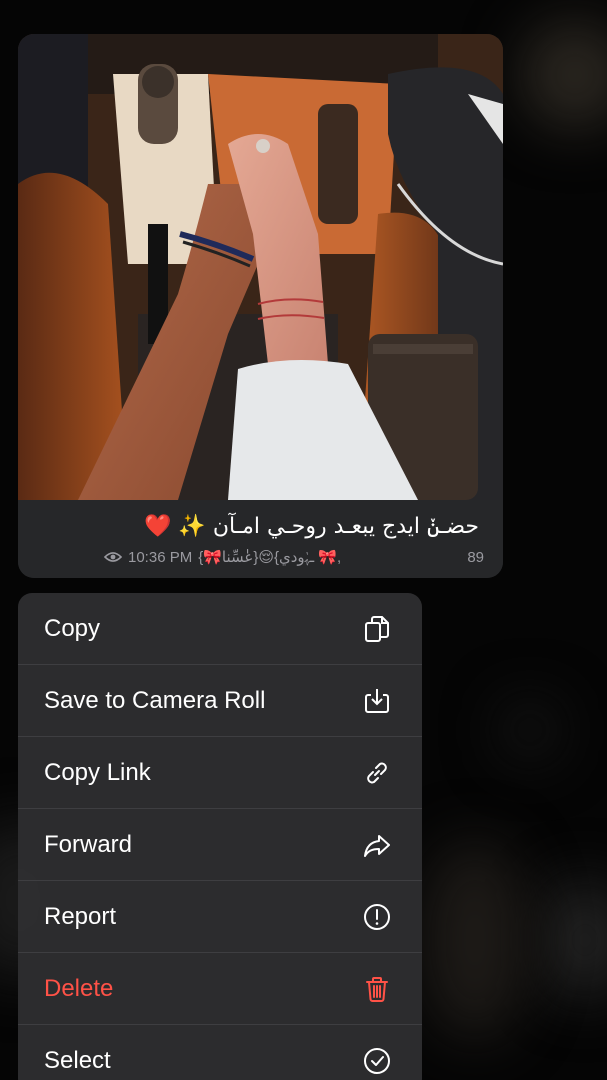  Describe the element at coordinates (113, 557) in the screenshot. I see `views-eye-icon` at that location.